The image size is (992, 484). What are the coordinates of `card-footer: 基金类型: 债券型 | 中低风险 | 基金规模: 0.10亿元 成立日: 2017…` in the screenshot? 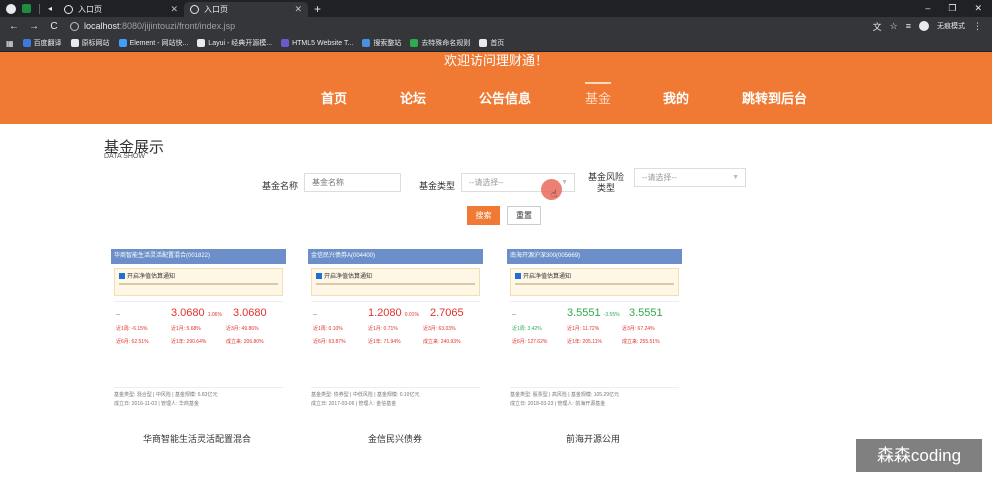 It's located at (395, 398).